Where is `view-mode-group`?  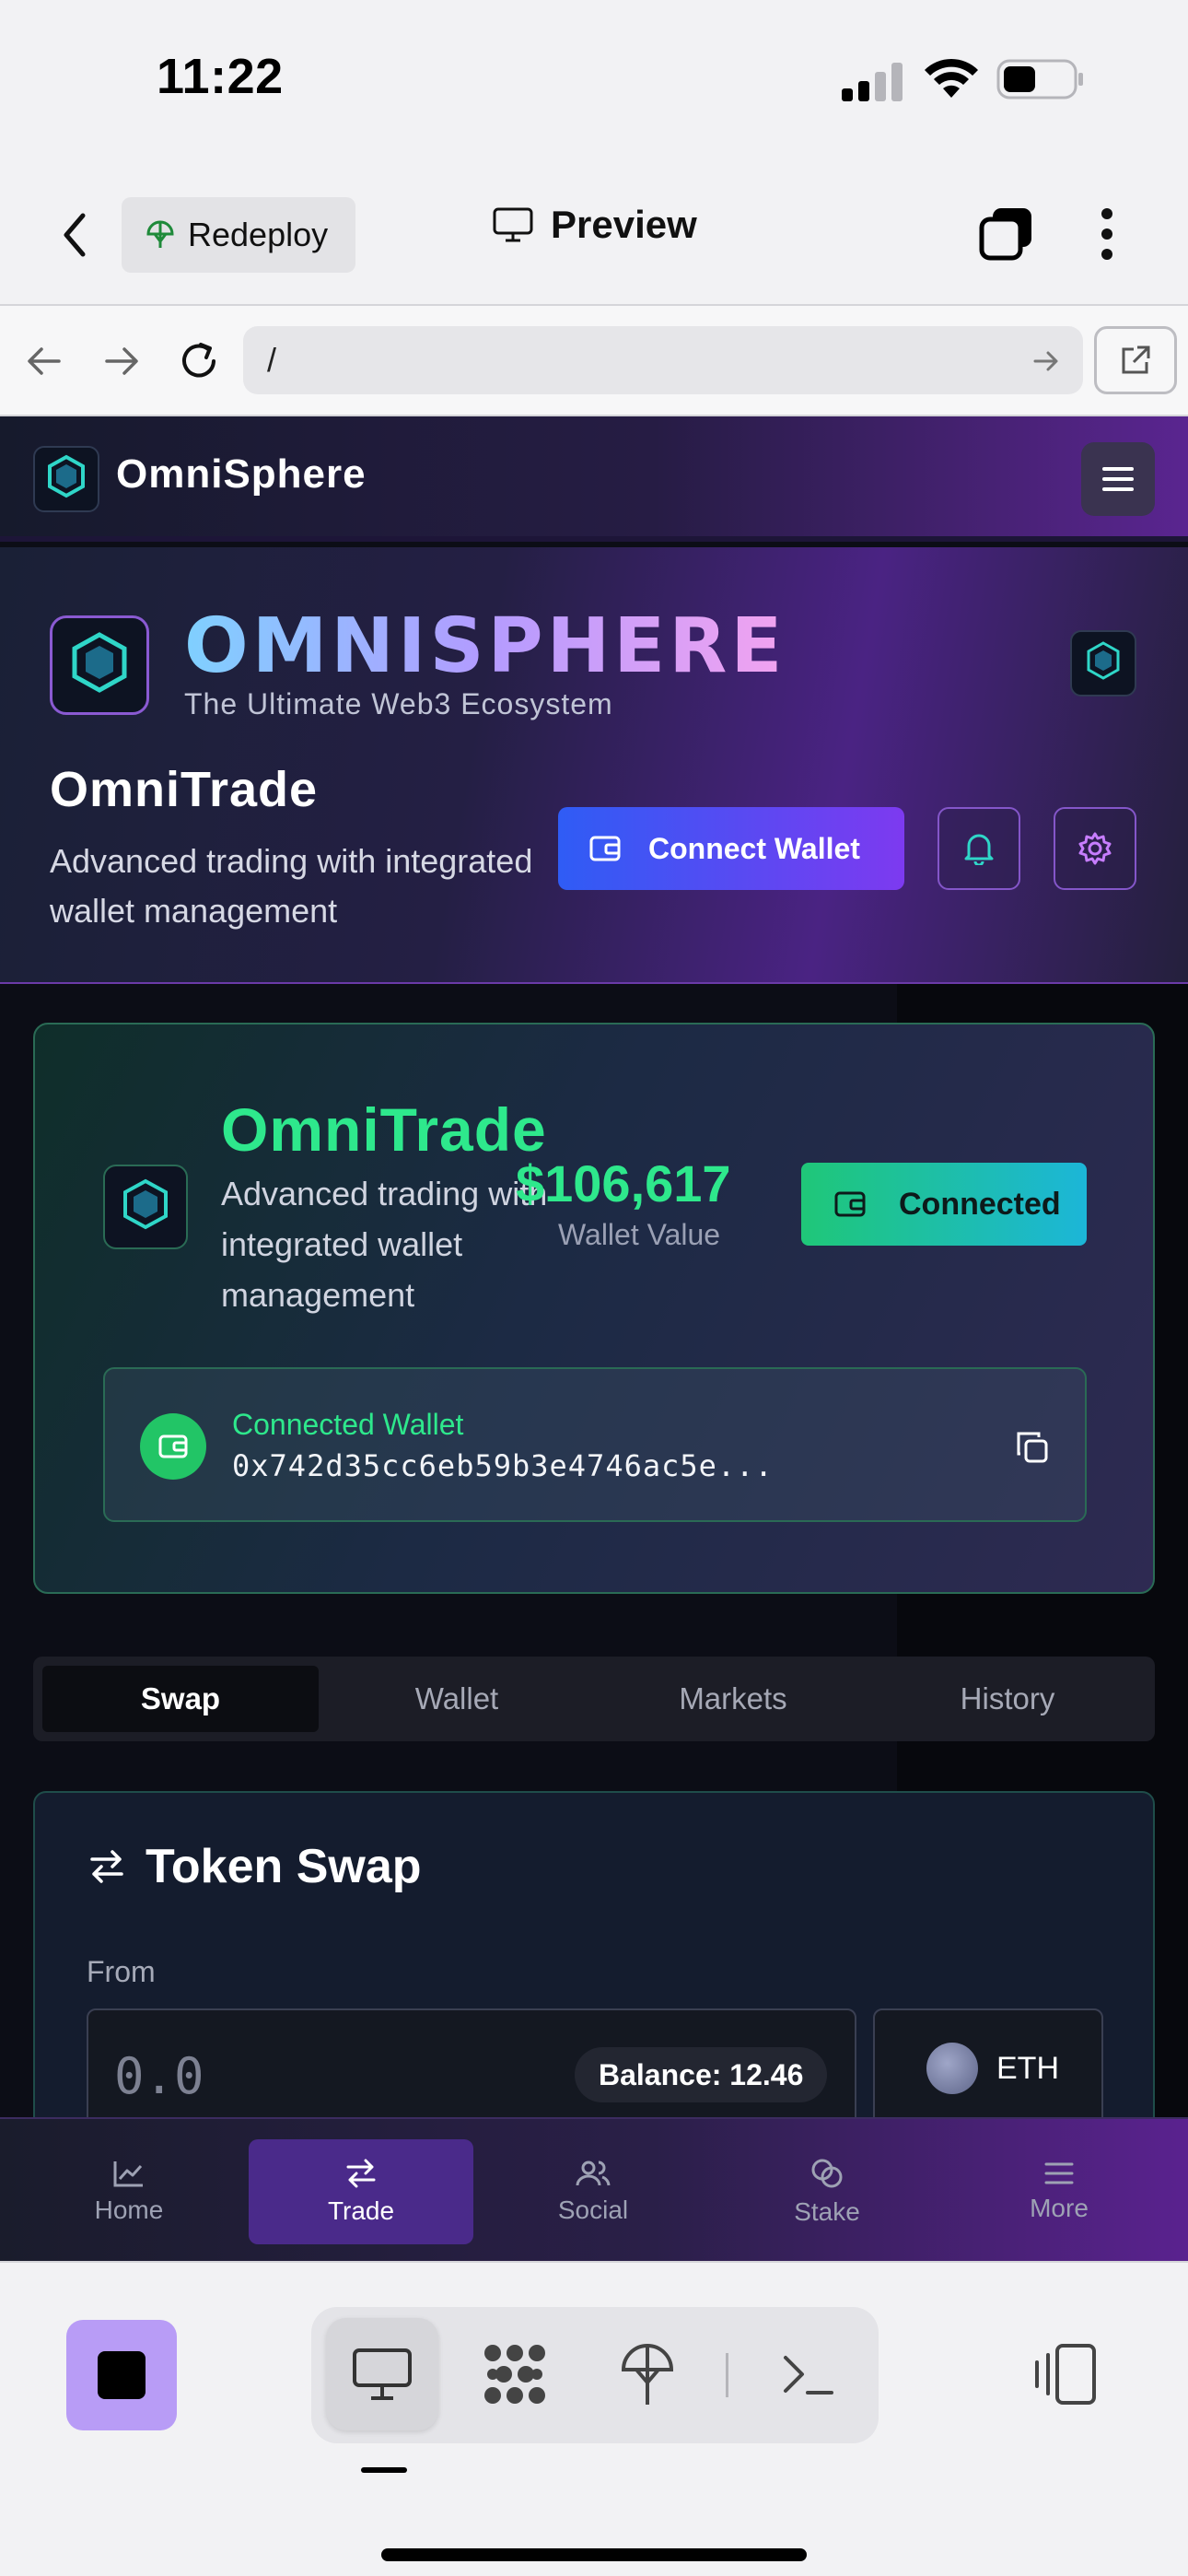 view-mode-group is located at coordinates (595, 2375).